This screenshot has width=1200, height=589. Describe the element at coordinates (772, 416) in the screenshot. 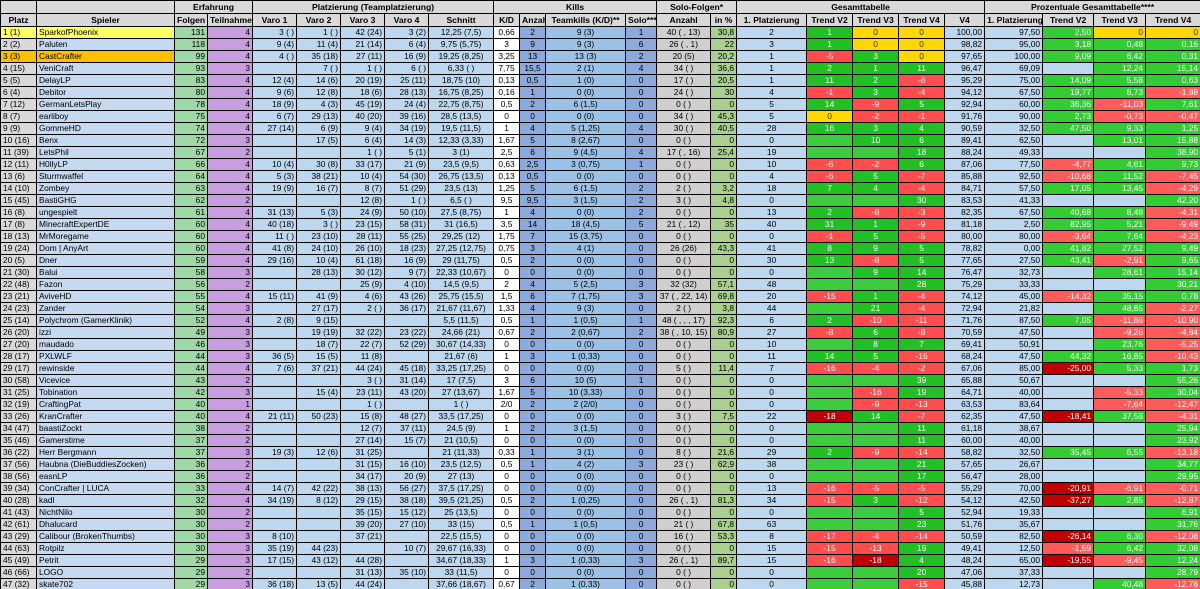

I see `table-cell: 22` at that location.